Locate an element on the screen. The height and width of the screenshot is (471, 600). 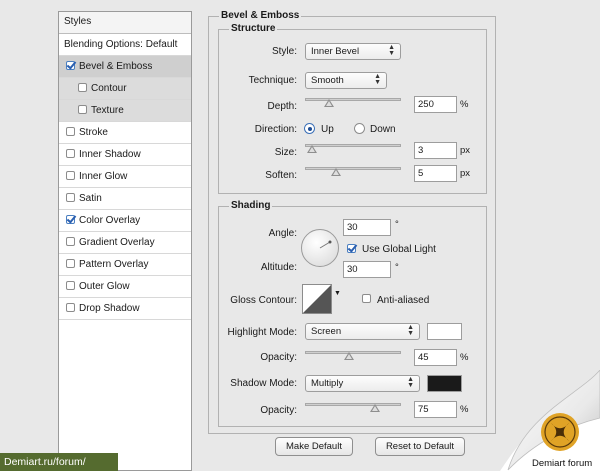
depth-slider is located at coordinates (353, 101).